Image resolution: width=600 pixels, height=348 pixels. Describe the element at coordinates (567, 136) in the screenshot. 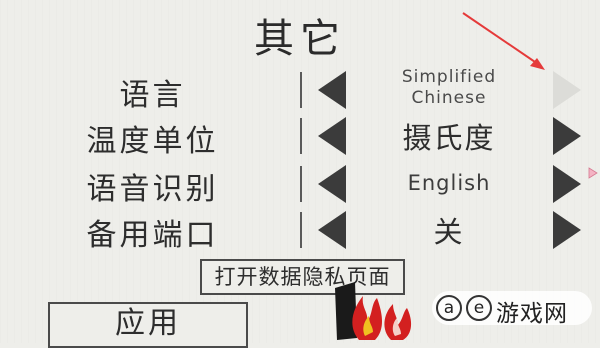

I see `temperature-next-arrow-icon` at that location.